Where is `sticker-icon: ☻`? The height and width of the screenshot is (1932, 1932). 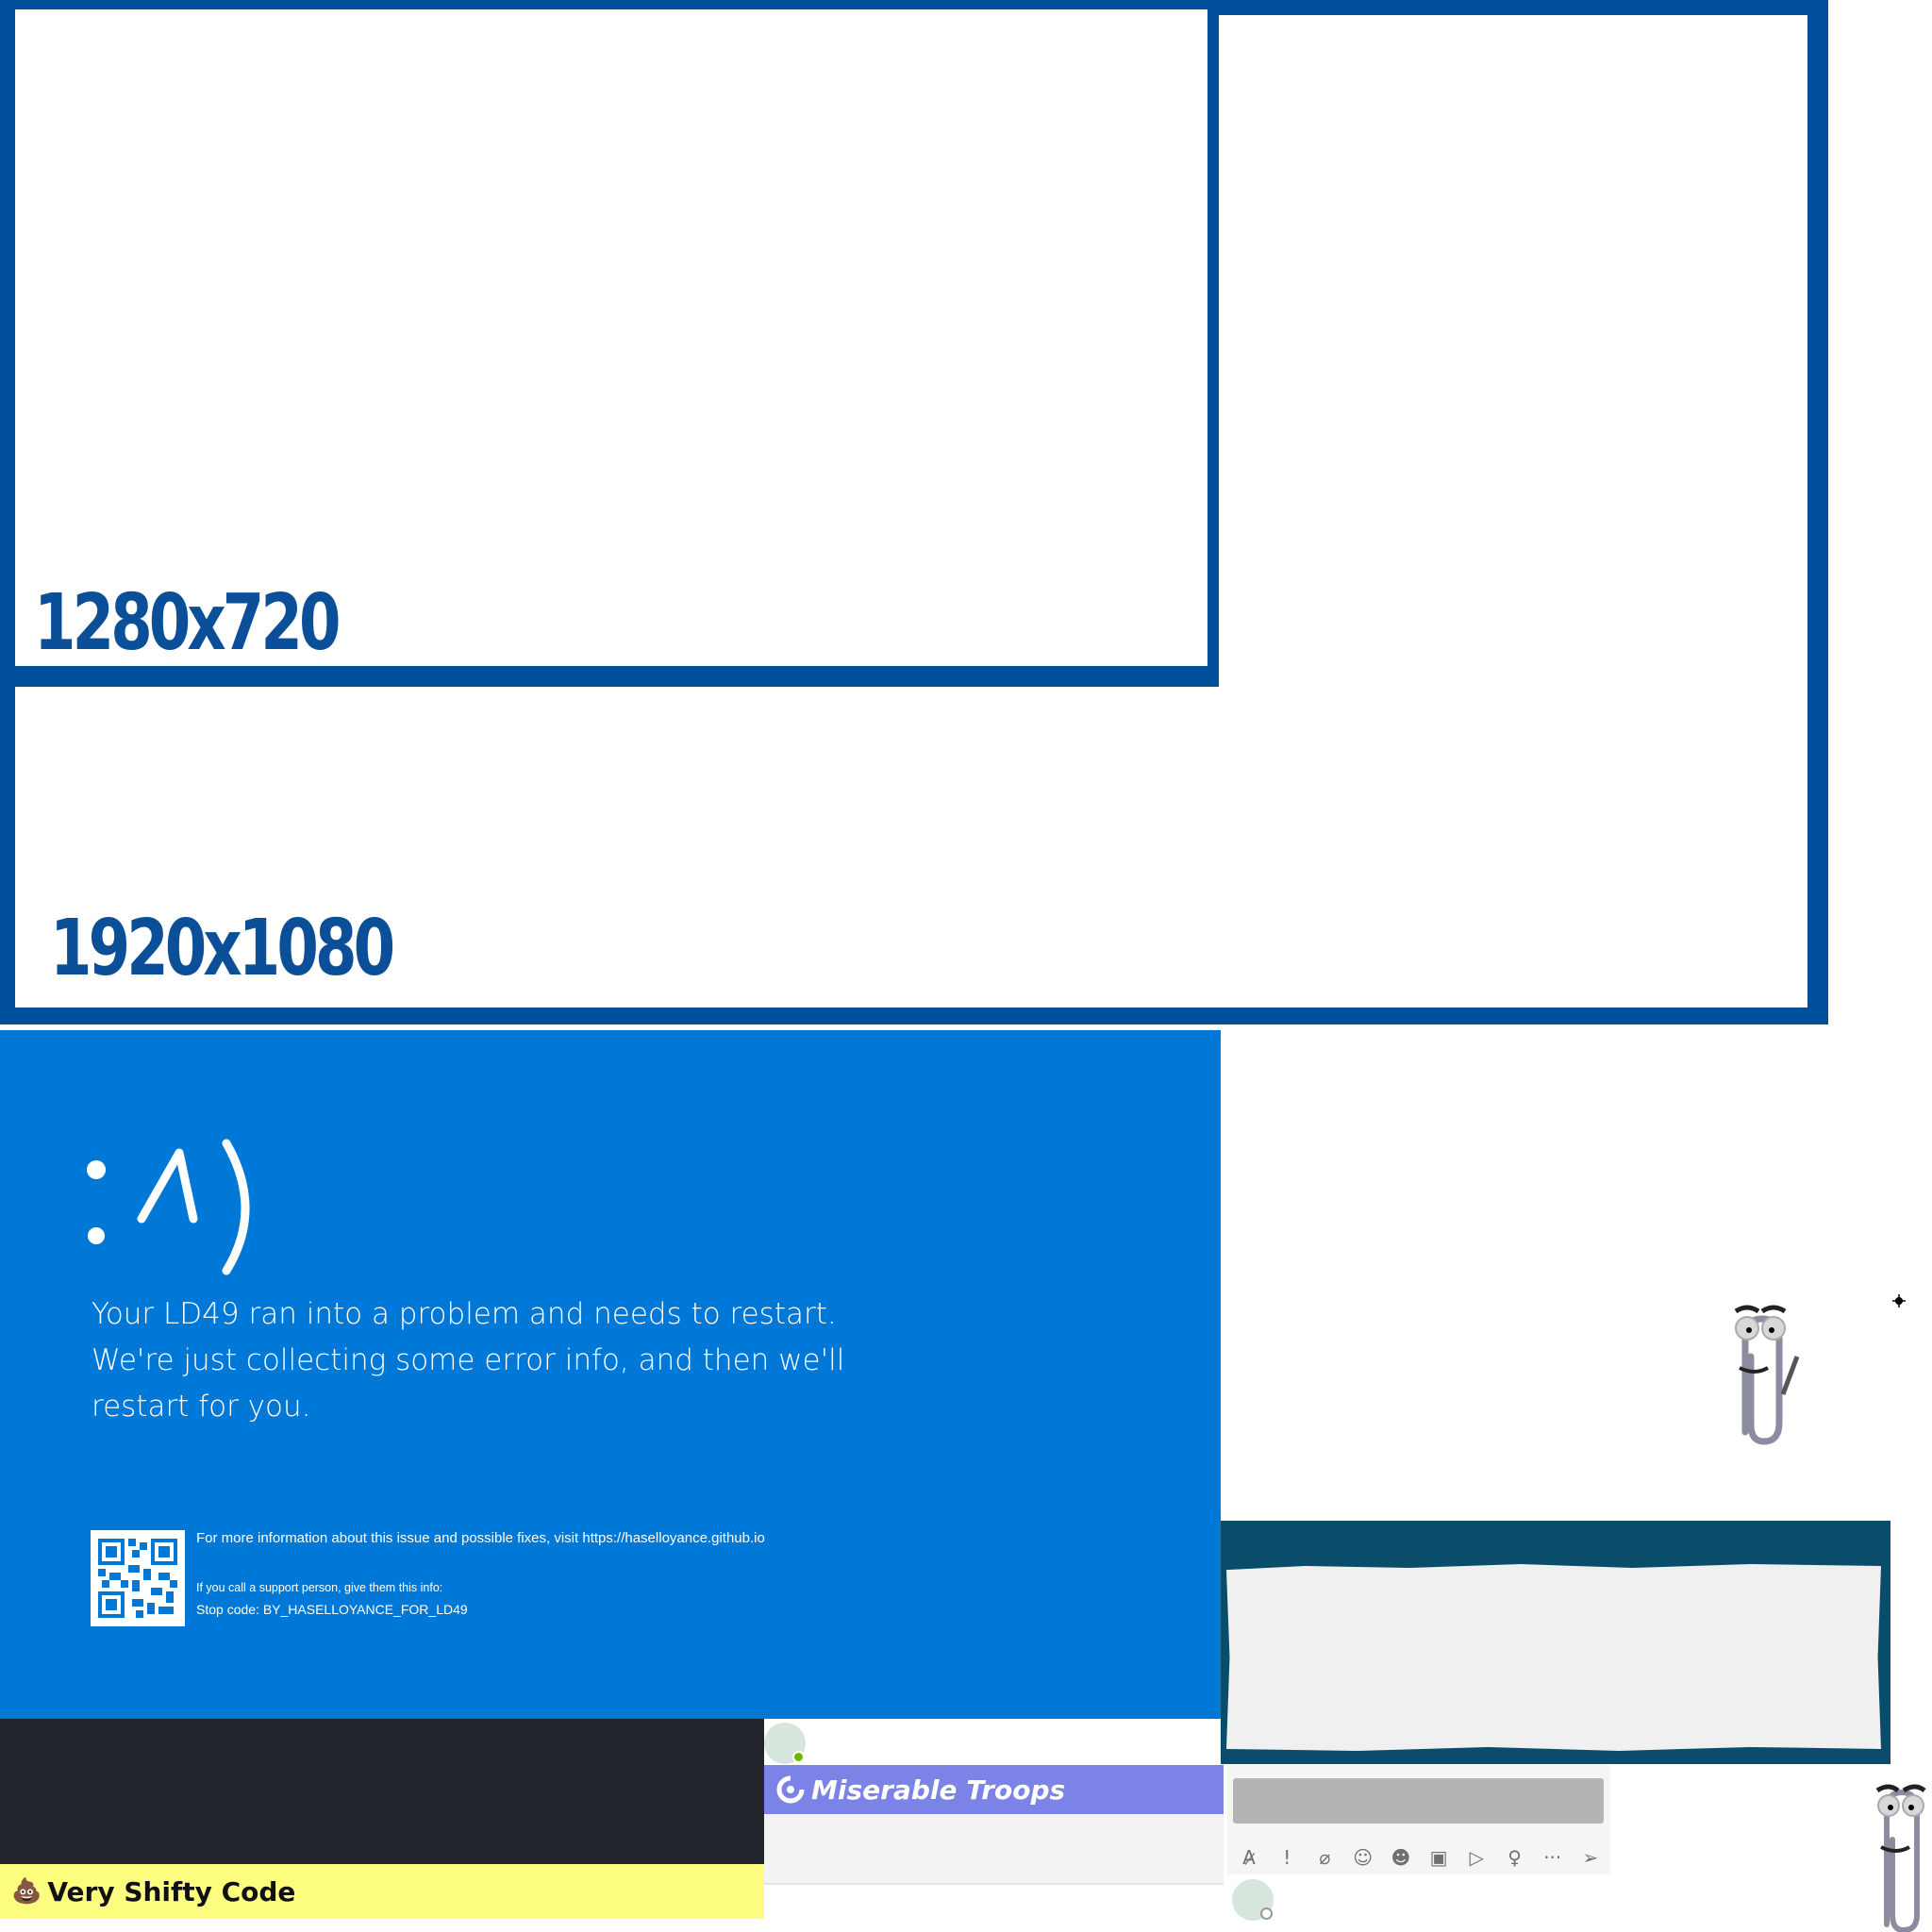 sticker-icon: ☻ is located at coordinates (1401, 1858).